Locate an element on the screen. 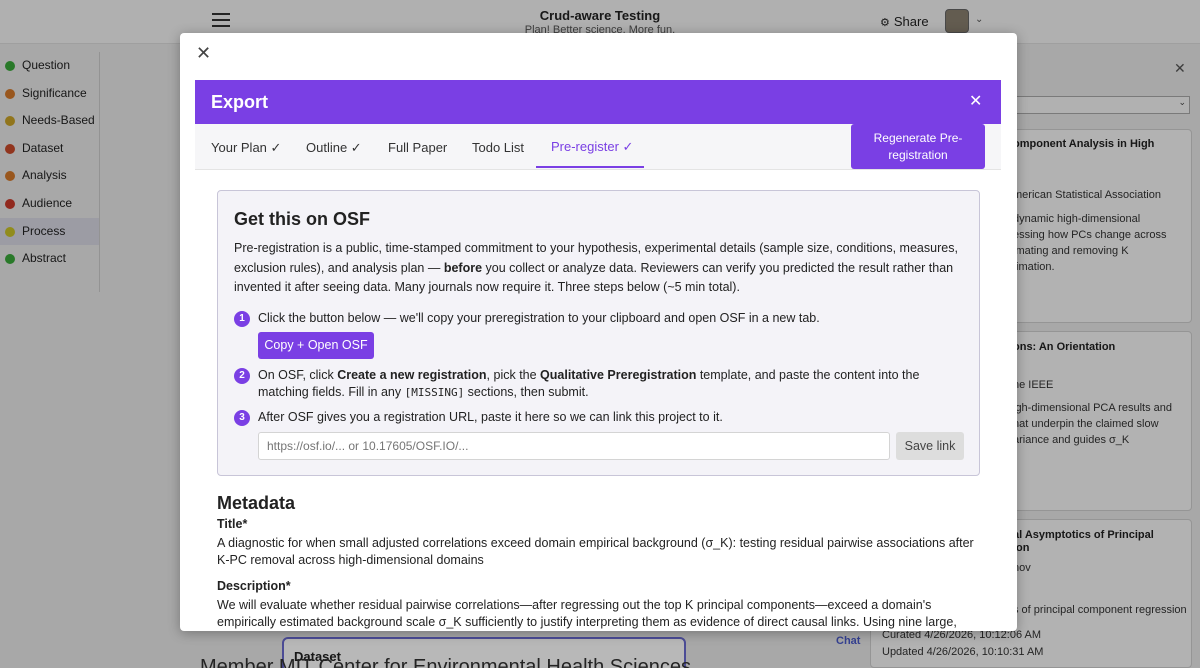 This screenshot has width=1200, height=668. regenerate-preregistration-button: Regenerate Pre- registration is located at coordinates (918, 146).